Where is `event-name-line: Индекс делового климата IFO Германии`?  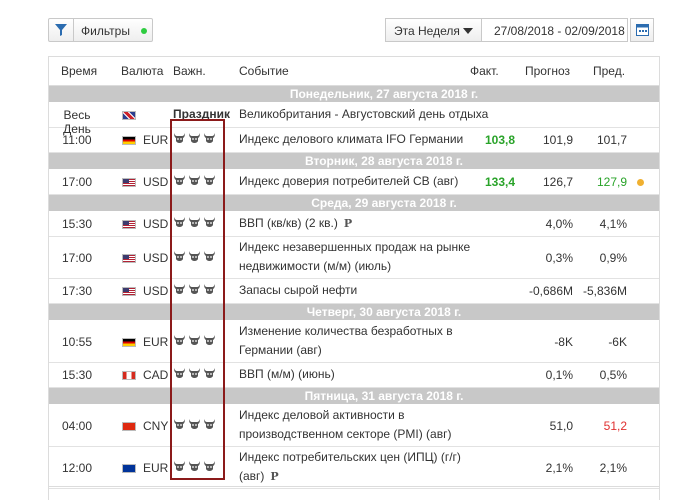 event-name-line: Индекс делового климата IFO Германии is located at coordinates (351, 139).